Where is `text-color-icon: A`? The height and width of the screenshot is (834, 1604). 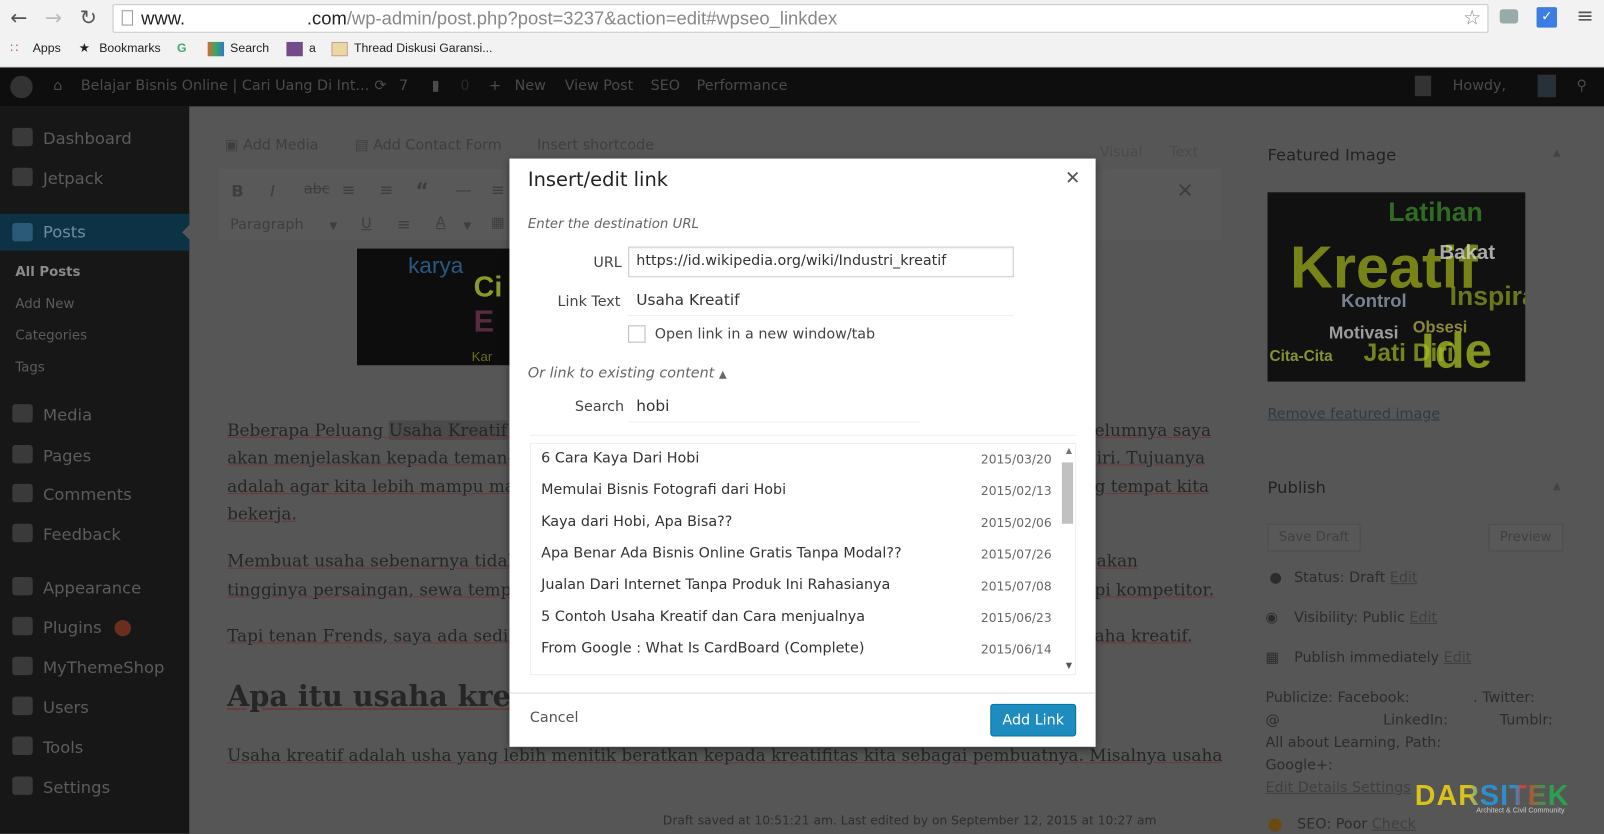
text-color-icon: A is located at coordinates (441, 223).